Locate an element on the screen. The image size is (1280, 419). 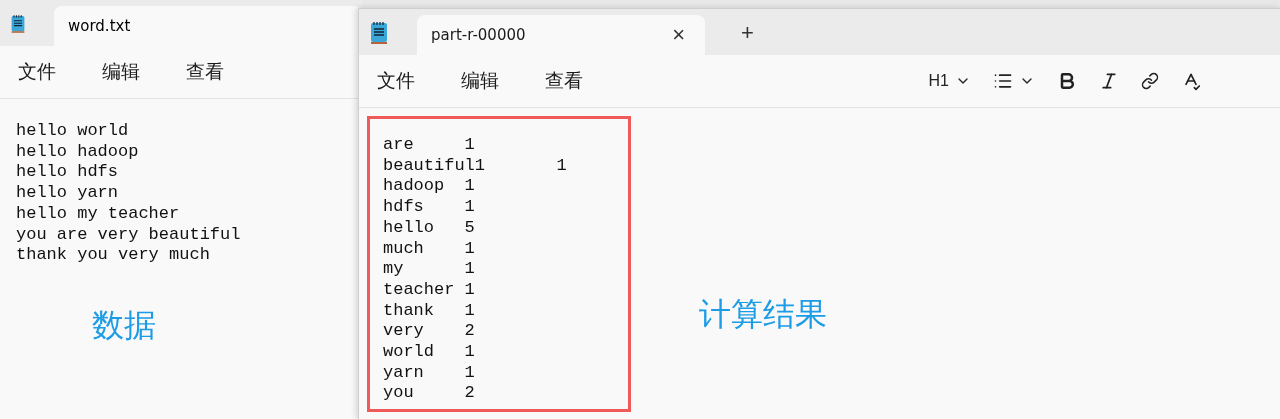
list-icon is located at coordinates (1003, 81).